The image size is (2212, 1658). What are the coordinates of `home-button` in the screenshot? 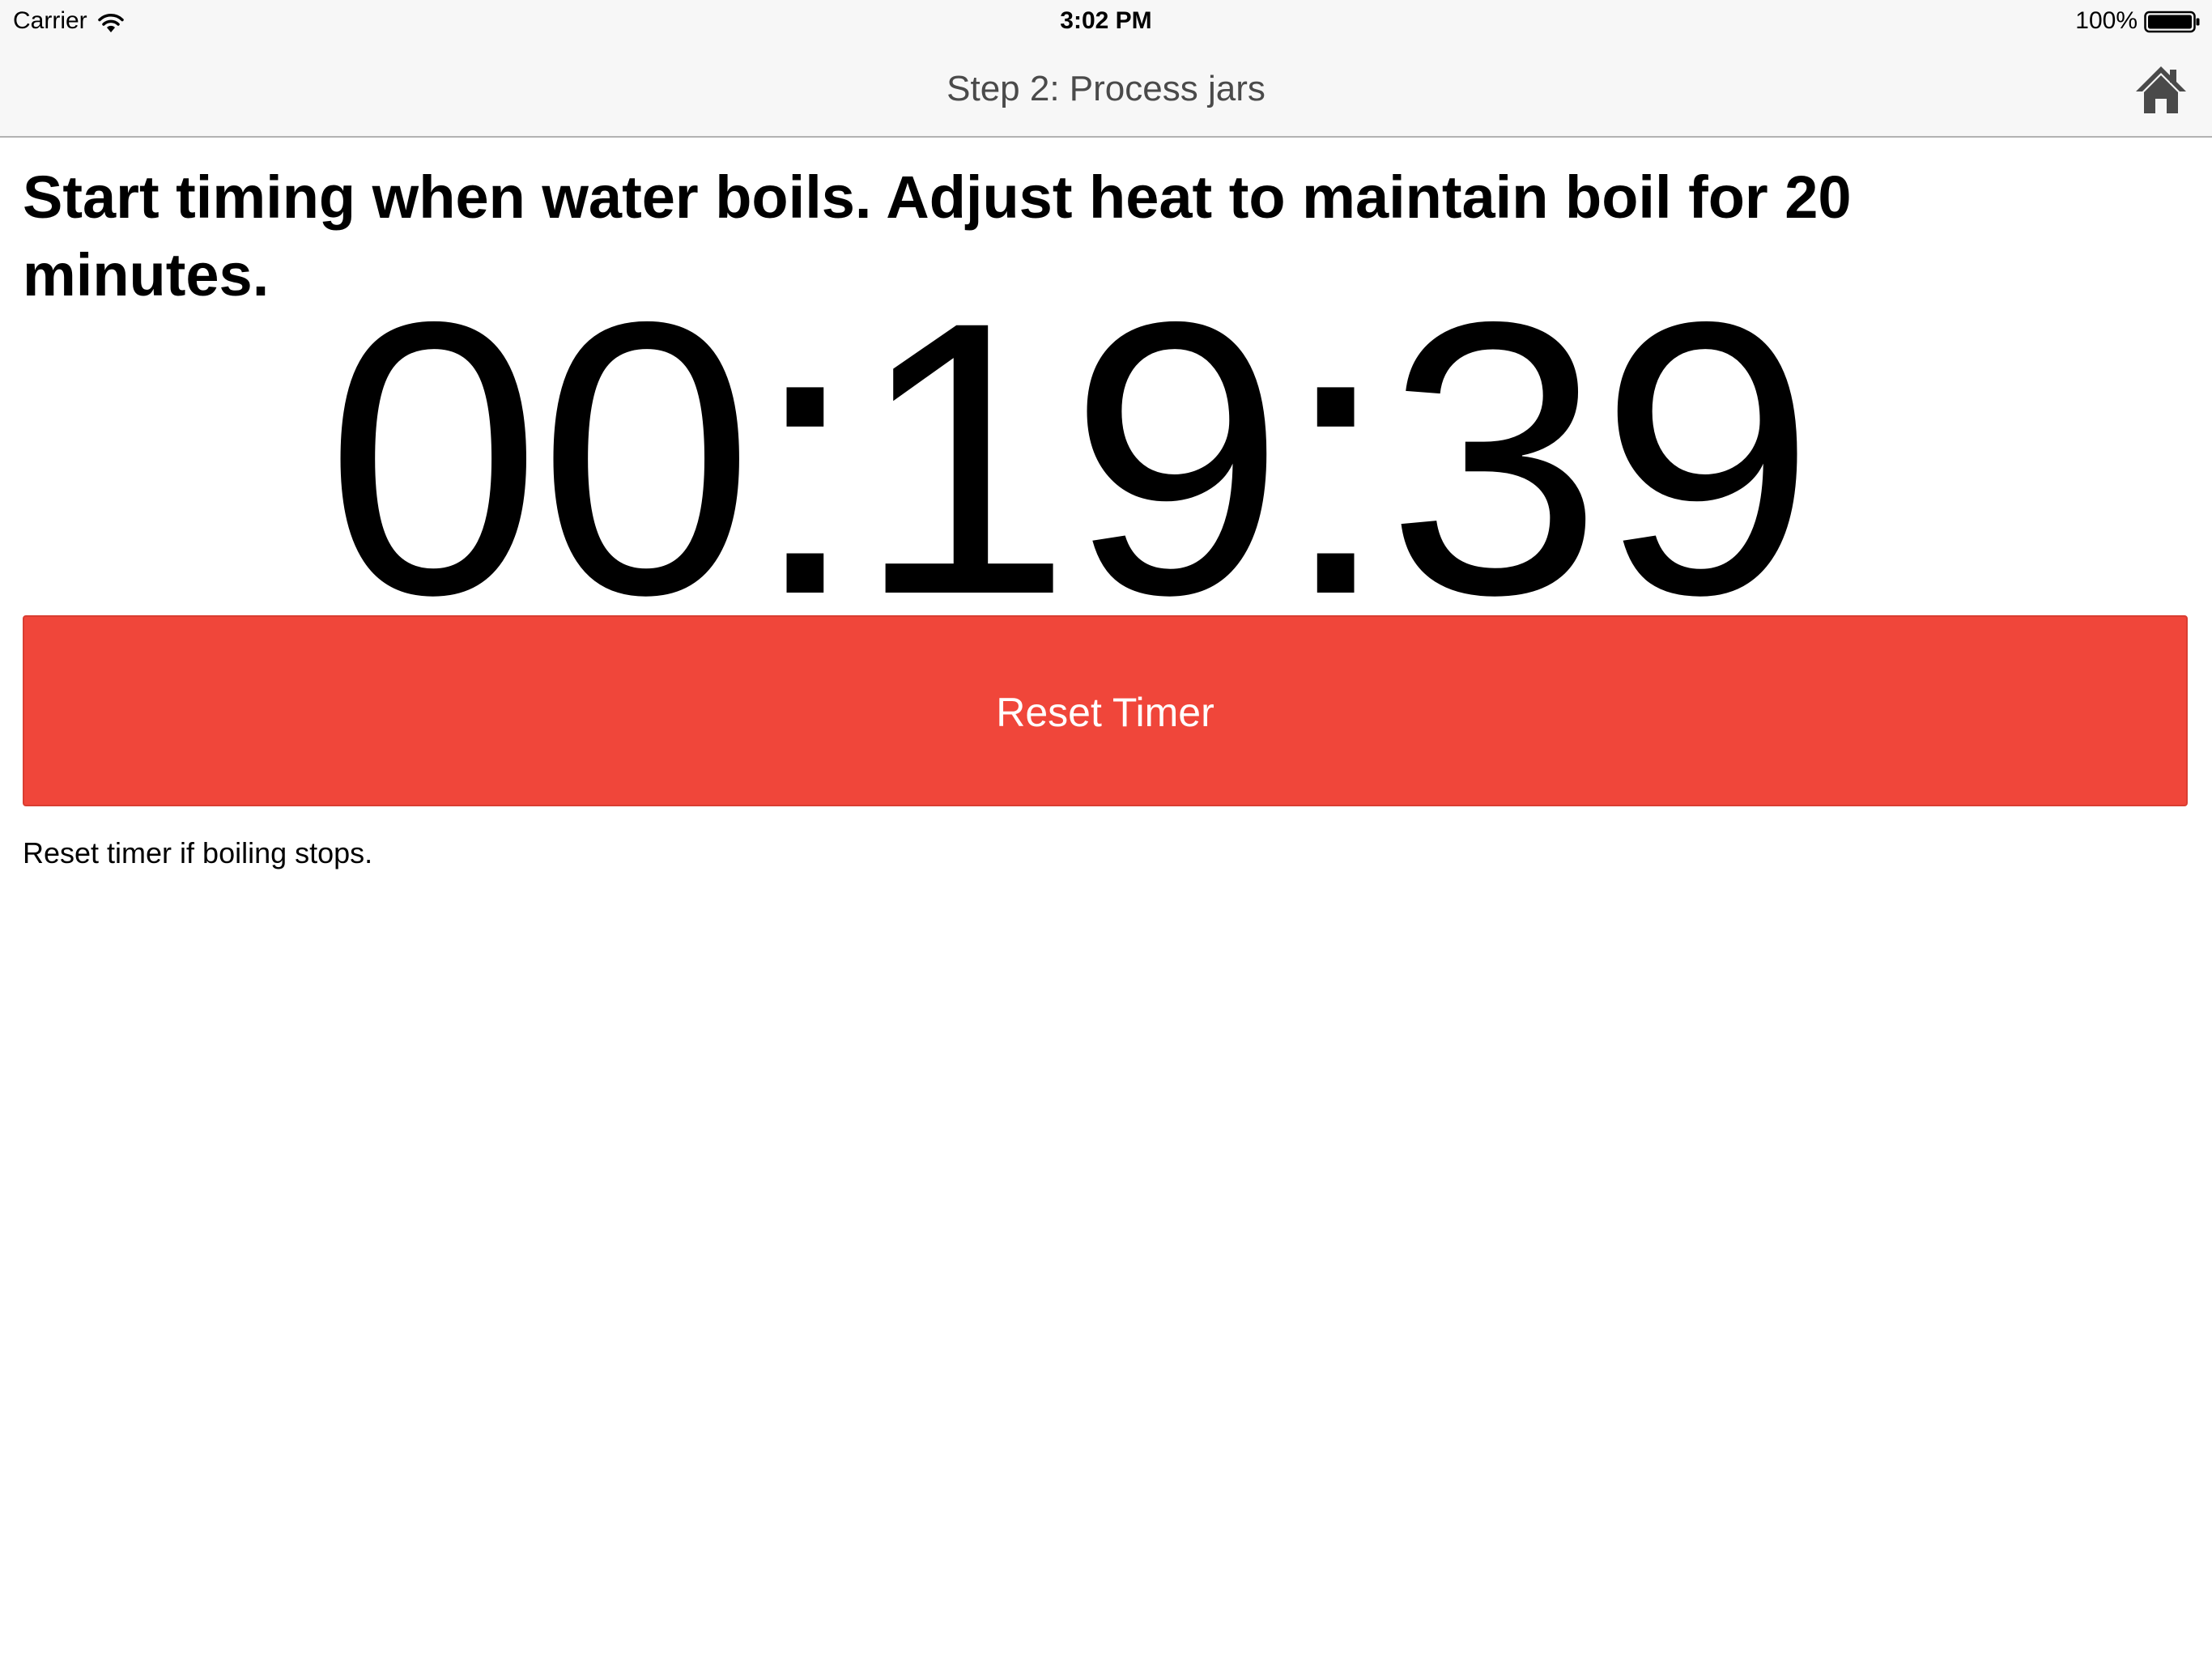 It's located at (2161, 90).